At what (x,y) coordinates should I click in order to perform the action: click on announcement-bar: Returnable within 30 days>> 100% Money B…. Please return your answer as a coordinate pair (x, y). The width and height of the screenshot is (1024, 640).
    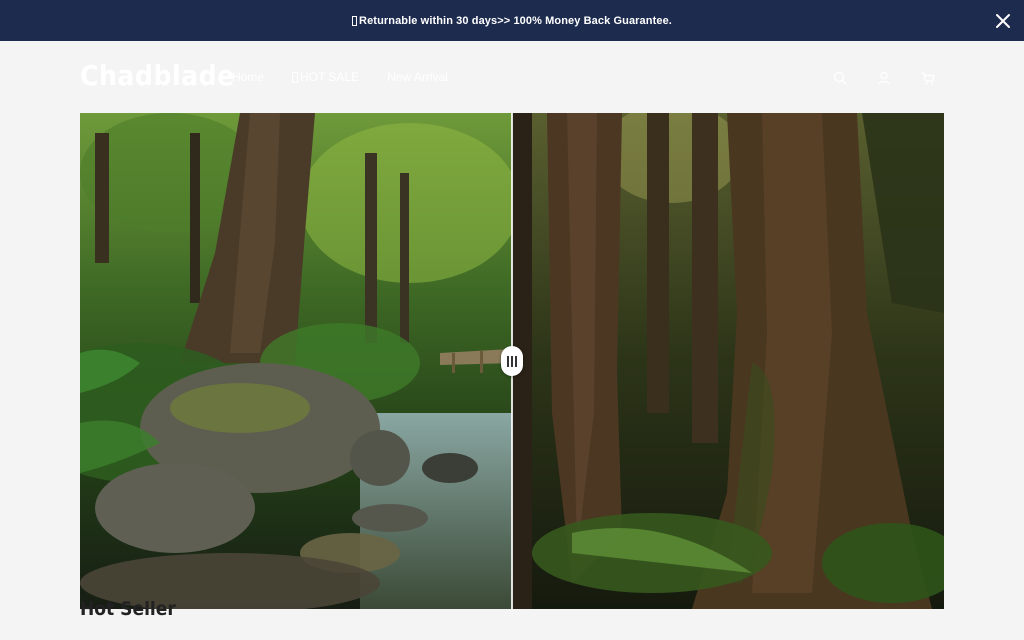
    Looking at the image, I should click on (512, 20).